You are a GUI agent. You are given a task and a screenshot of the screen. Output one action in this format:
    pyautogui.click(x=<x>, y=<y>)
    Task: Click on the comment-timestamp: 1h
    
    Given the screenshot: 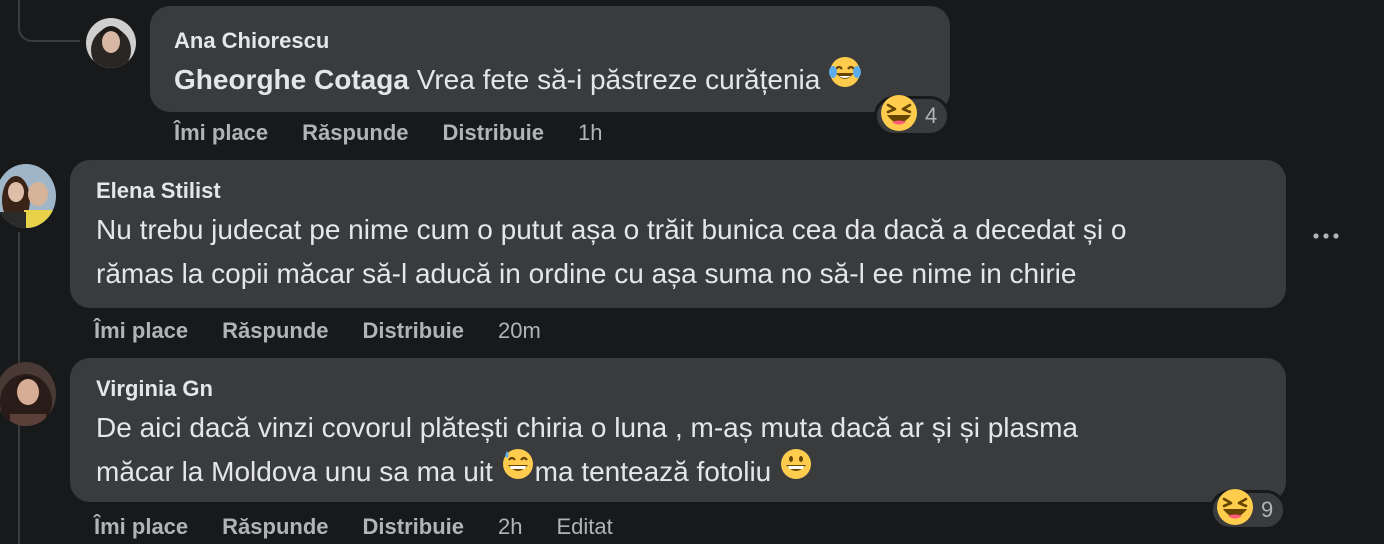 What is the action you would take?
    pyautogui.click(x=590, y=133)
    